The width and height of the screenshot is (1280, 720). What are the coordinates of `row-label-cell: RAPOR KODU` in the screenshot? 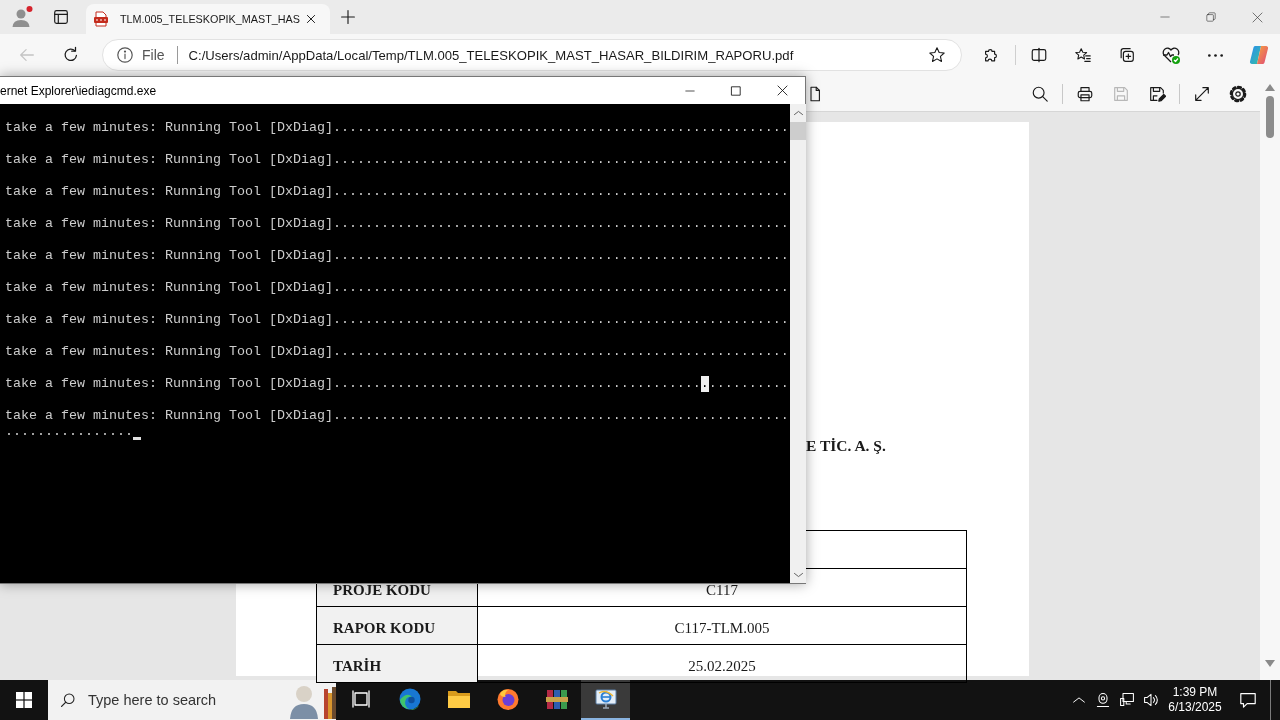 It's located at (397, 625).